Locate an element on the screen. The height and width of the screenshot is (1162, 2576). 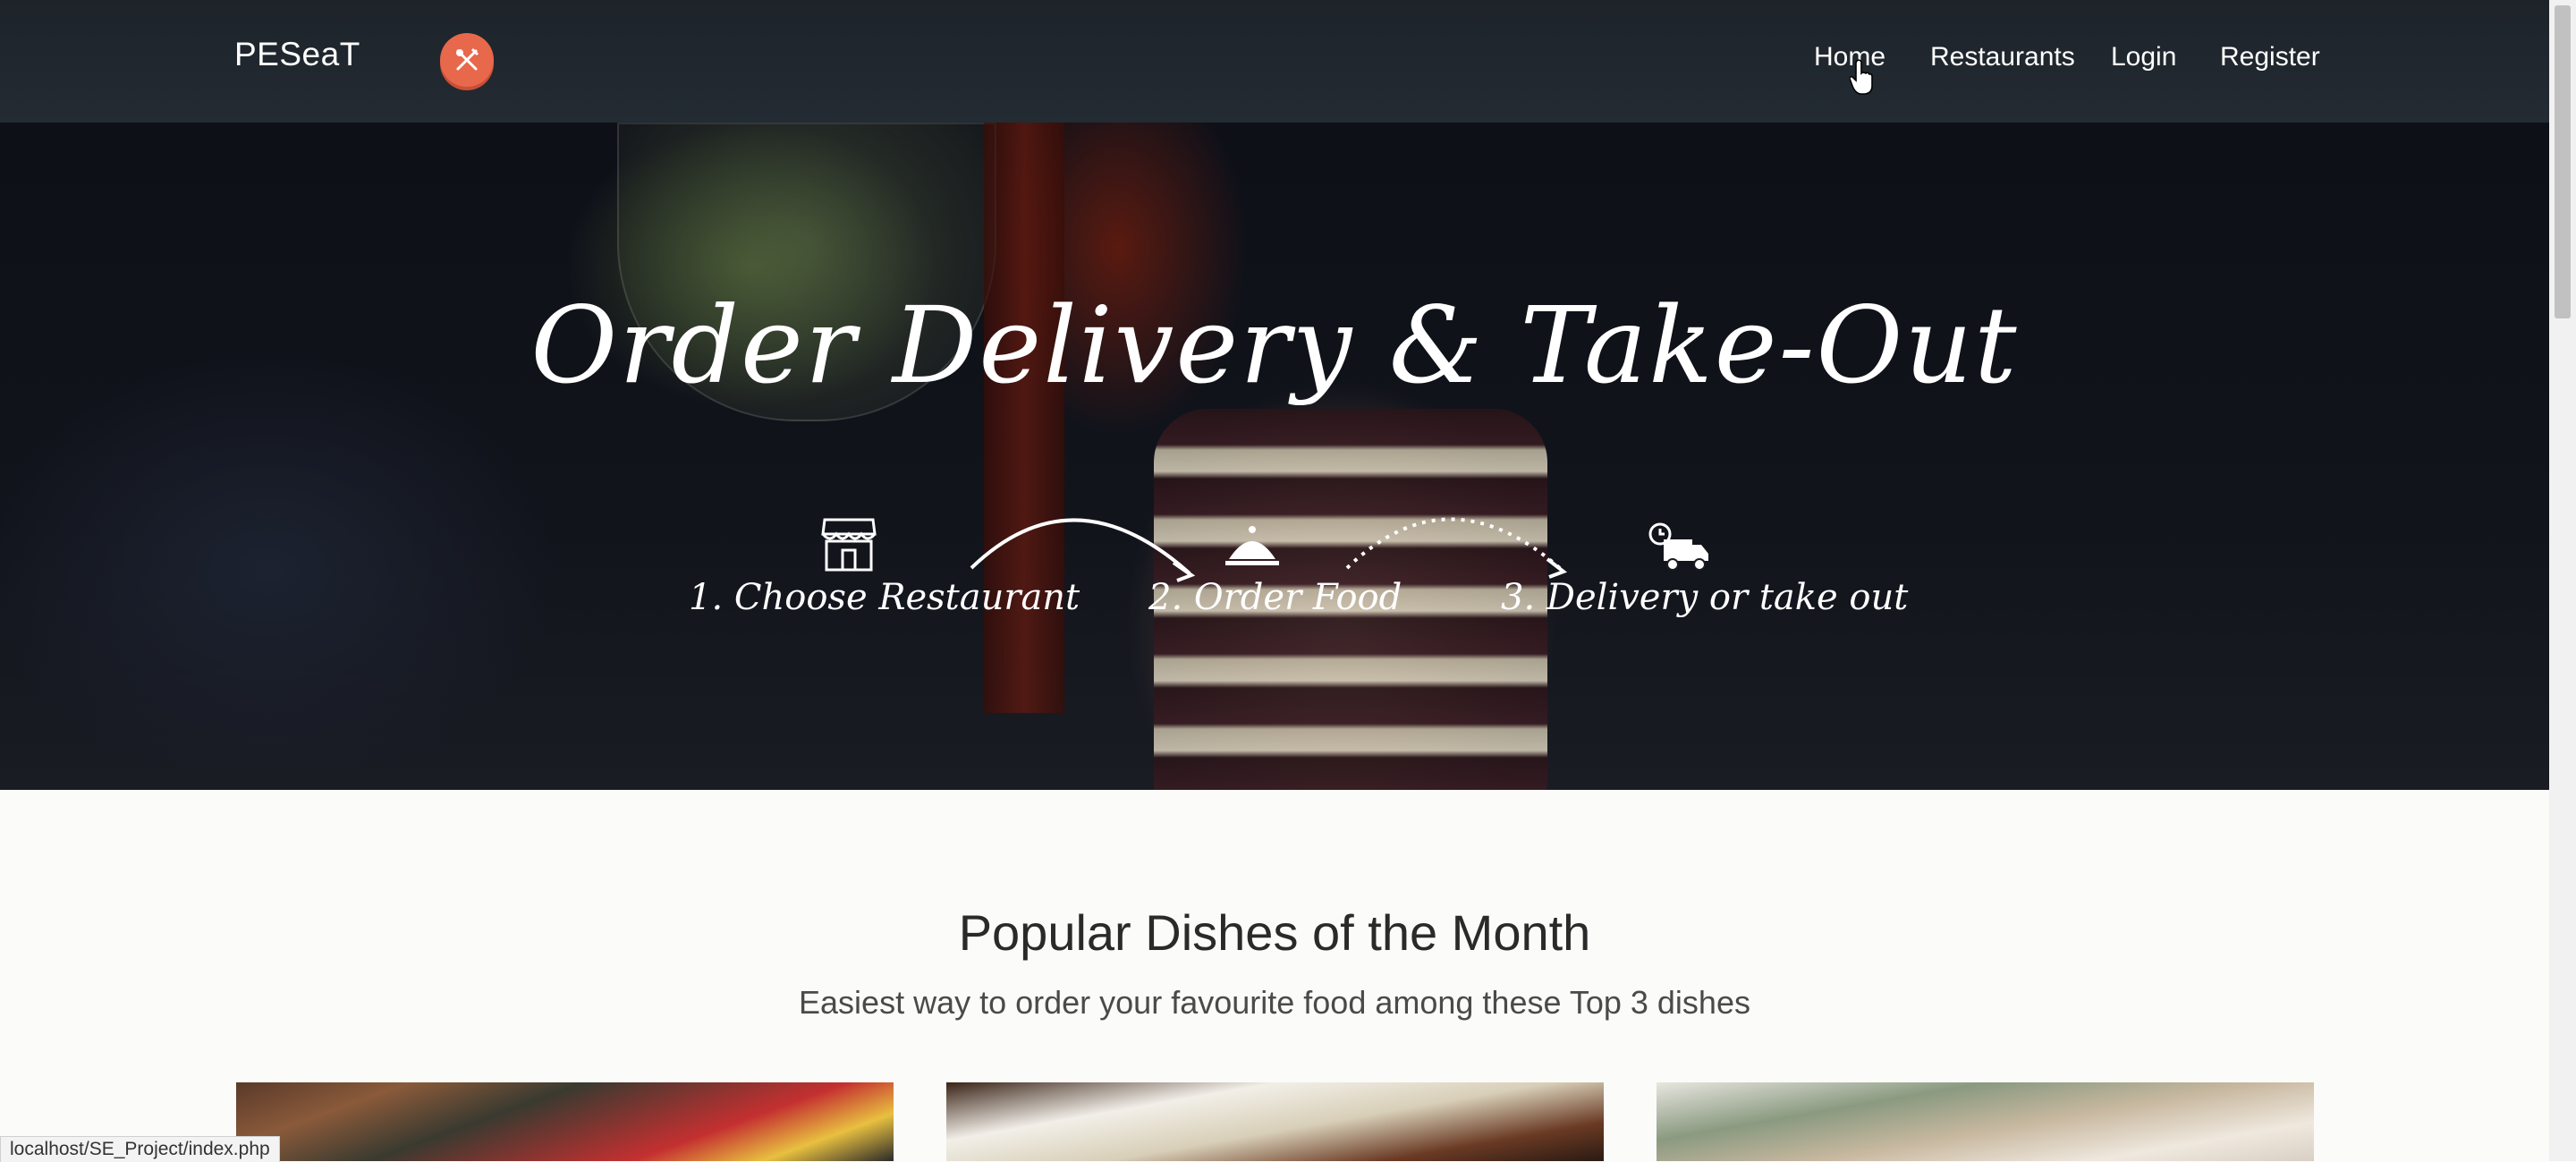
delivery-truck-icon is located at coordinates (1678, 547).